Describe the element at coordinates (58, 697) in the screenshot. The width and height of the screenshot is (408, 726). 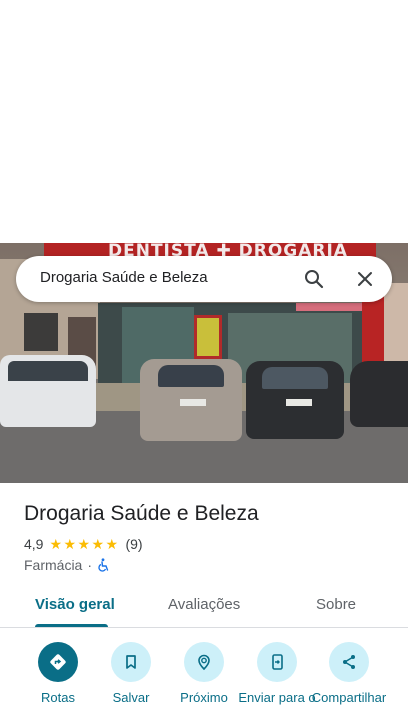
I see `directions-label: Rotas` at that location.